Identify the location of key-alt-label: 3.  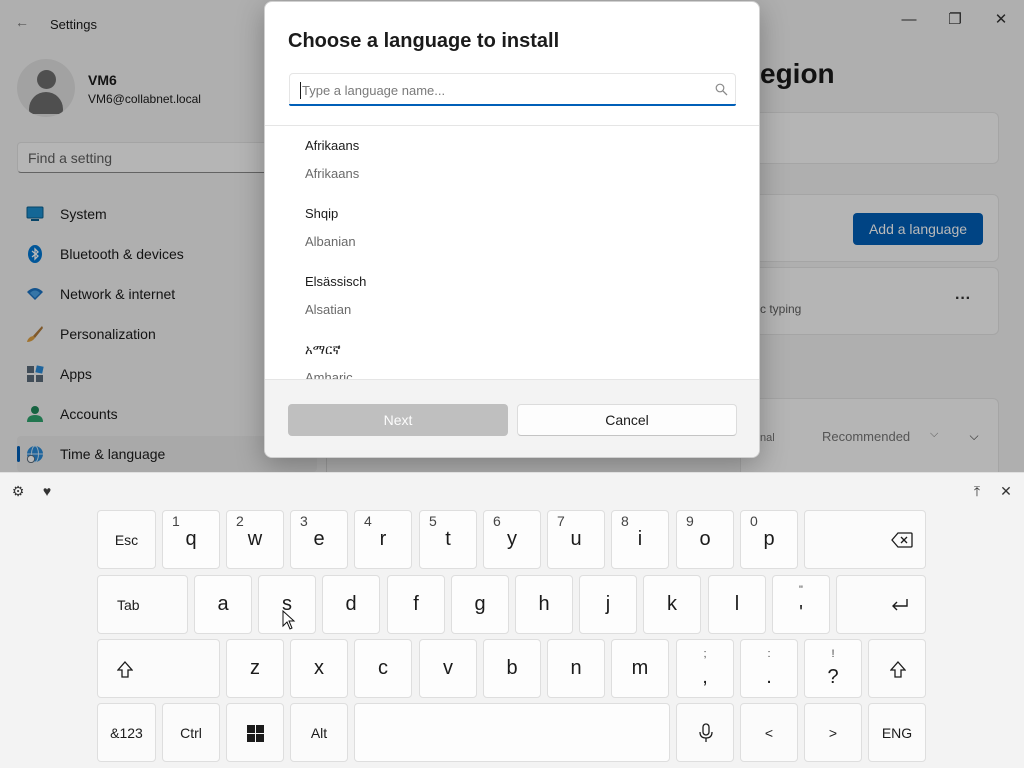
(304, 521).